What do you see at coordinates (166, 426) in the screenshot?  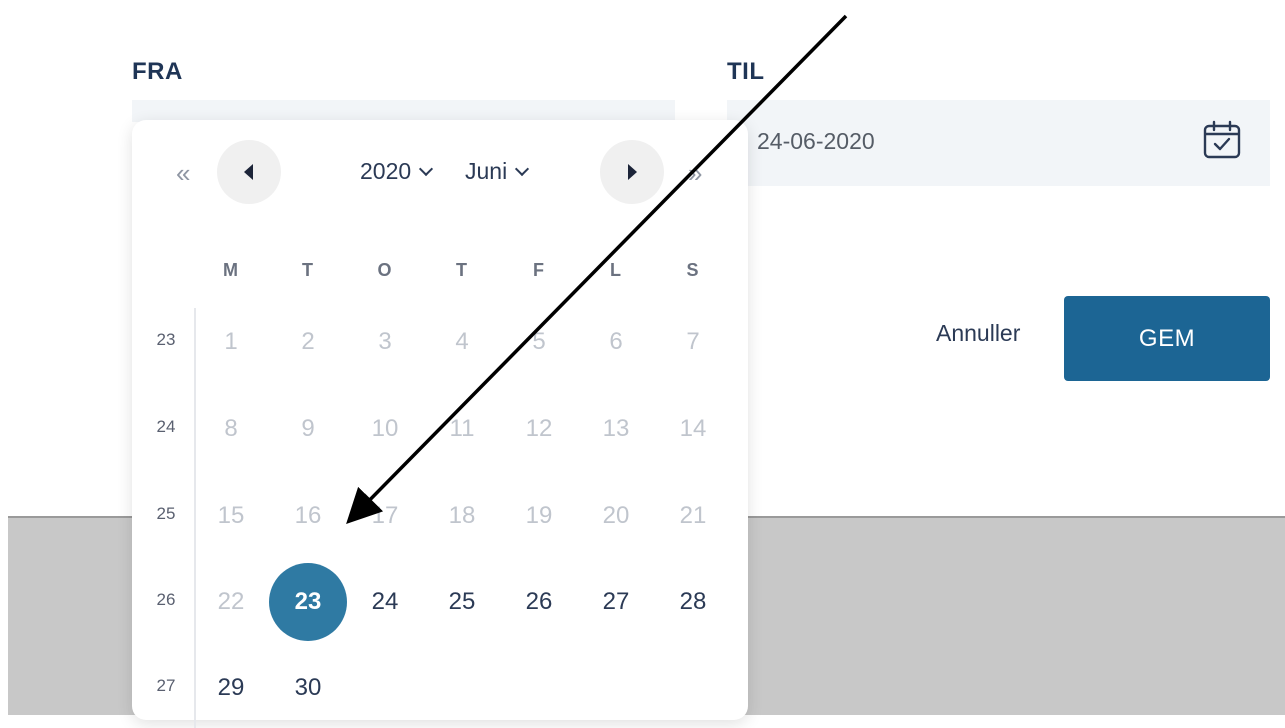 I see `week-number: 24` at bounding box center [166, 426].